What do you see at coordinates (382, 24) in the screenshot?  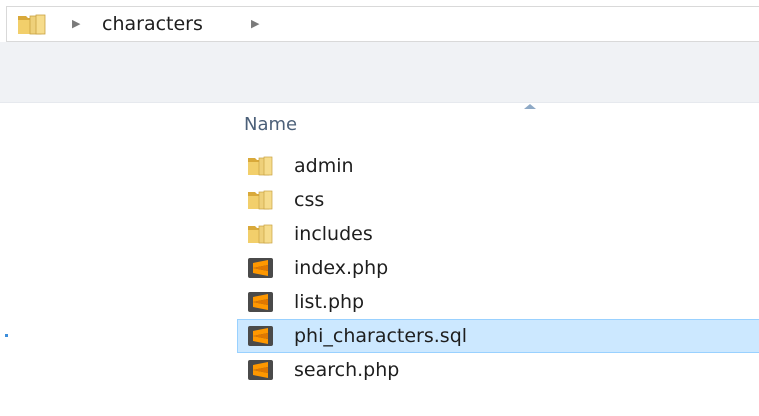 I see `address-bar: ▶ characters ▶` at bounding box center [382, 24].